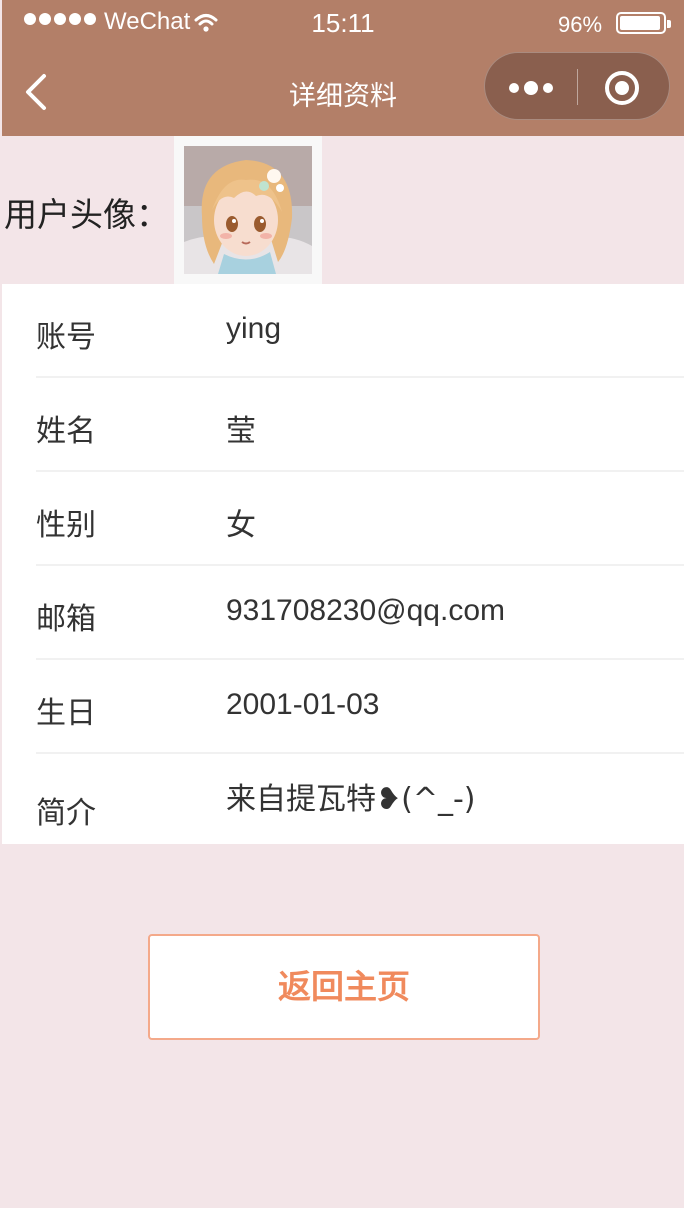 This screenshot has width=690, height=1208. I want to click on field-value: 女, so click(241, 525).